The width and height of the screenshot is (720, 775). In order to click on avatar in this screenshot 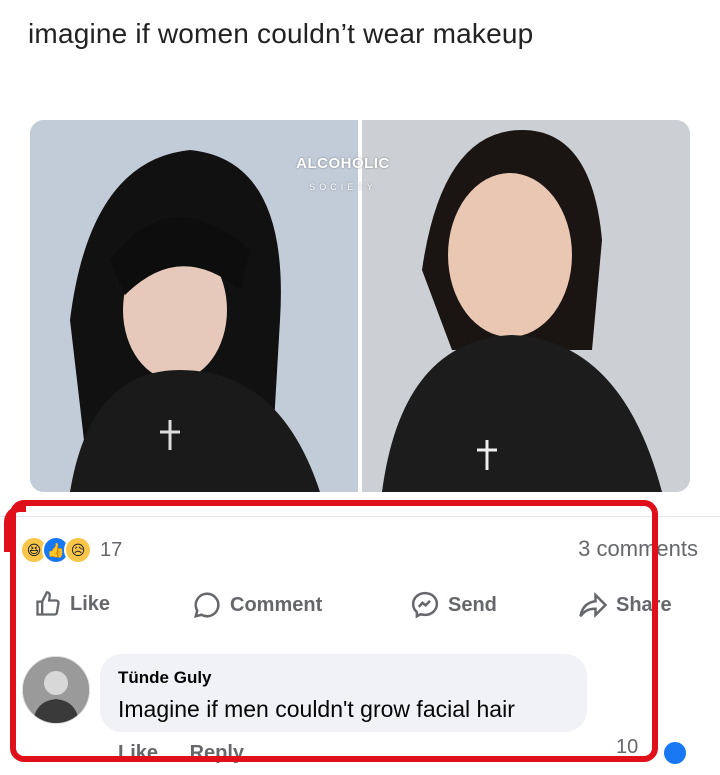, I will do `click(56, 690)`.